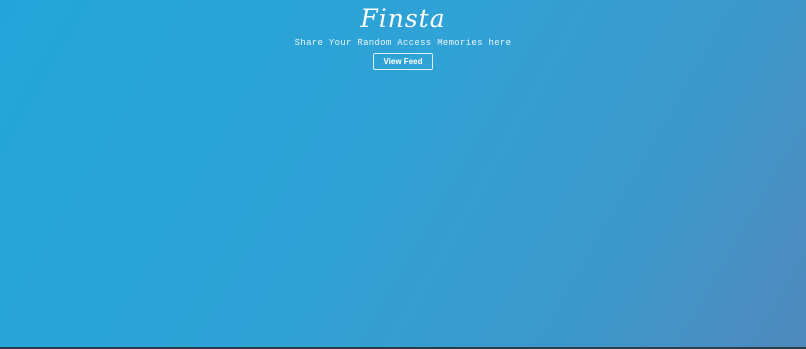 This screenshot has height=349, width=806. I want to click on brand-logo: Finsta, so click(403, 18).